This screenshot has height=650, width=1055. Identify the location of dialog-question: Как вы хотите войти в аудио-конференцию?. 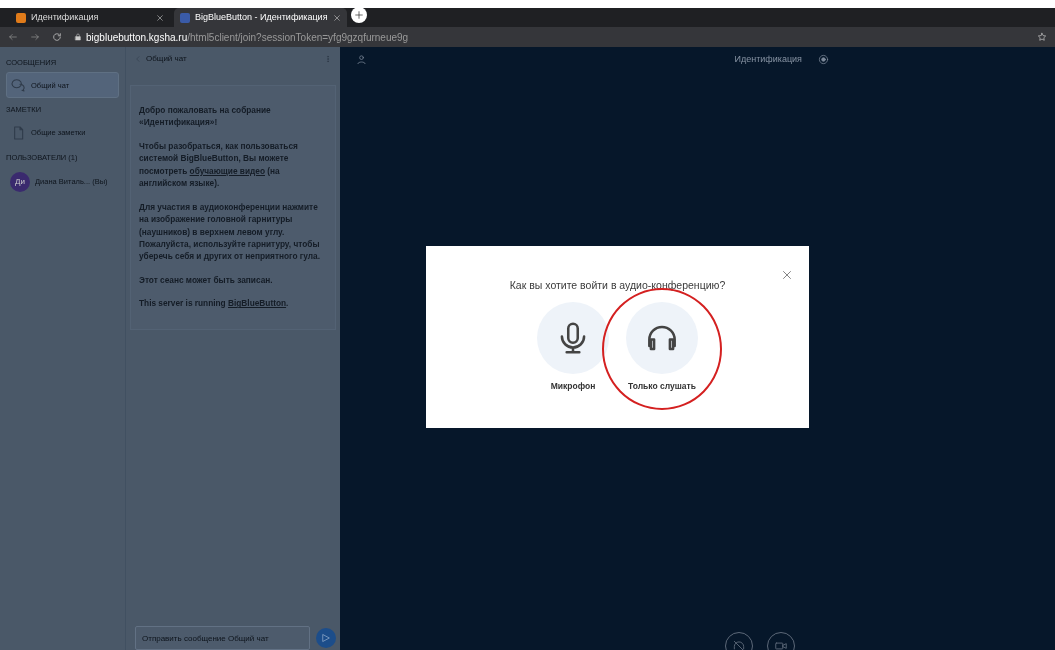
(617, 286).